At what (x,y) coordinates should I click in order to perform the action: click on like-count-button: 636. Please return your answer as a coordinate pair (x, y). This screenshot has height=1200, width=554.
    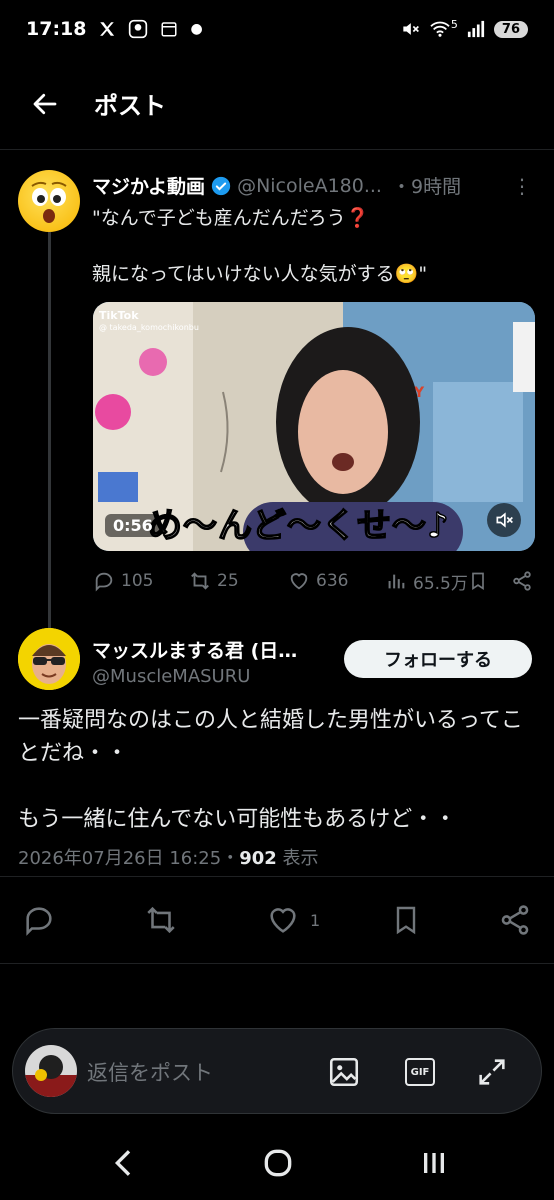
    Looking at the image, I should click on (318, 581).